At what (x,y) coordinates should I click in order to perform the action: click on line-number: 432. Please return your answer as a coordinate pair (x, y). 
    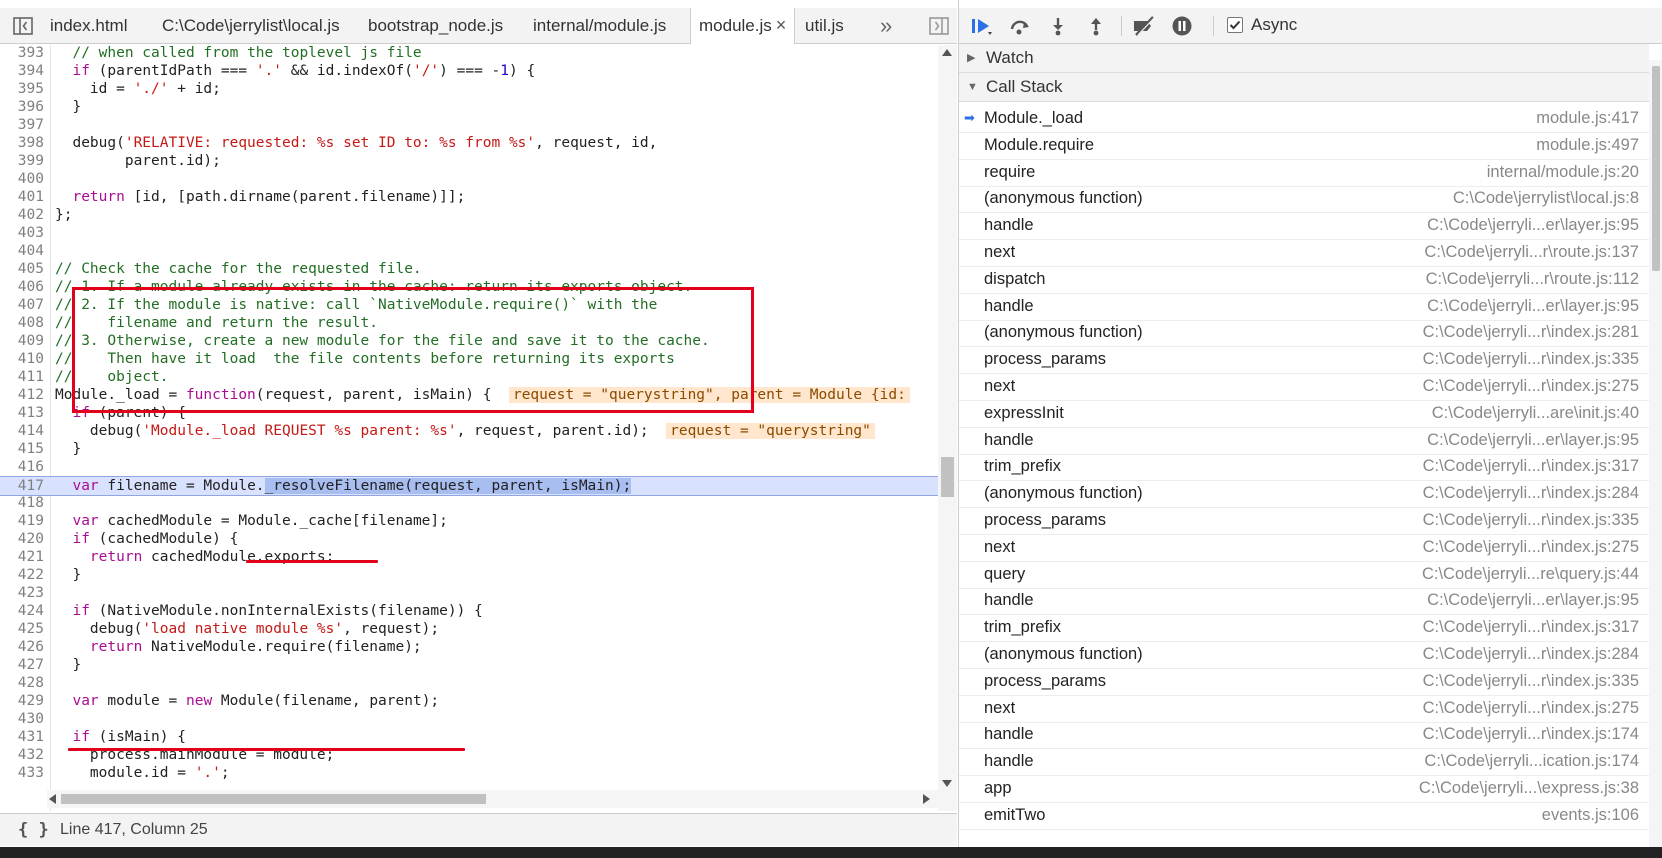
    Looking at the image, I should click on (22, 755).